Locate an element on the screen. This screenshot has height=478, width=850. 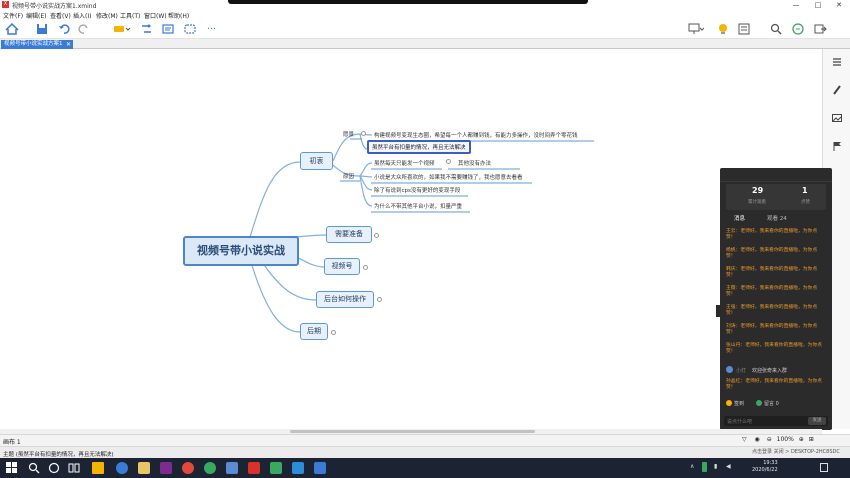
image-icon is located at coordinates (837, 118).